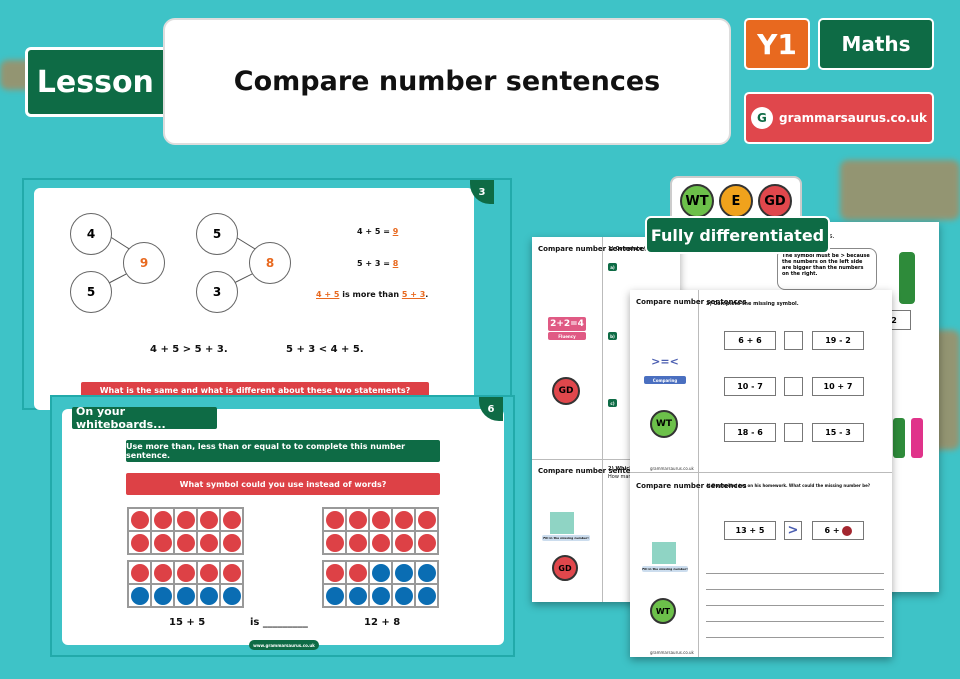  Describe the element at coordinates (284, 645) in the screenshot. I see `footer-url: www.grammarsaurus.co.uk` at that location.